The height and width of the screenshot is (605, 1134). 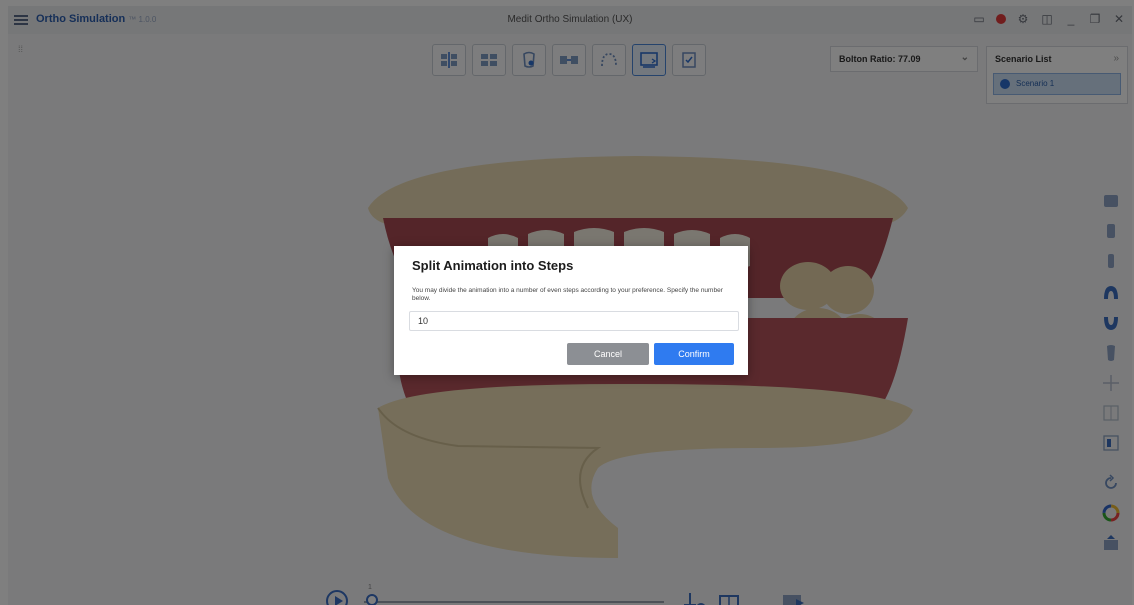 I want to click on step-count-input, so click(x=574, y=321).